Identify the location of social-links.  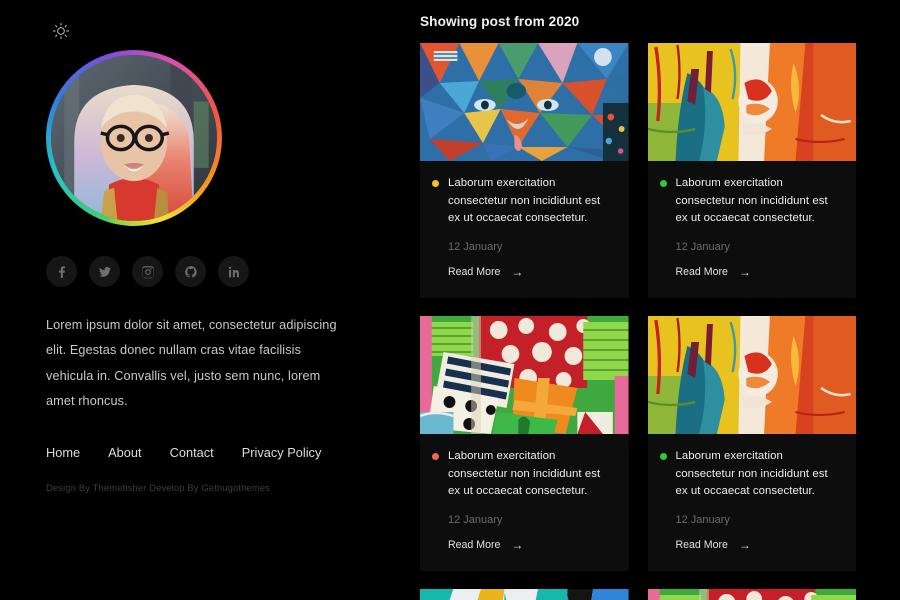
(210, 271).